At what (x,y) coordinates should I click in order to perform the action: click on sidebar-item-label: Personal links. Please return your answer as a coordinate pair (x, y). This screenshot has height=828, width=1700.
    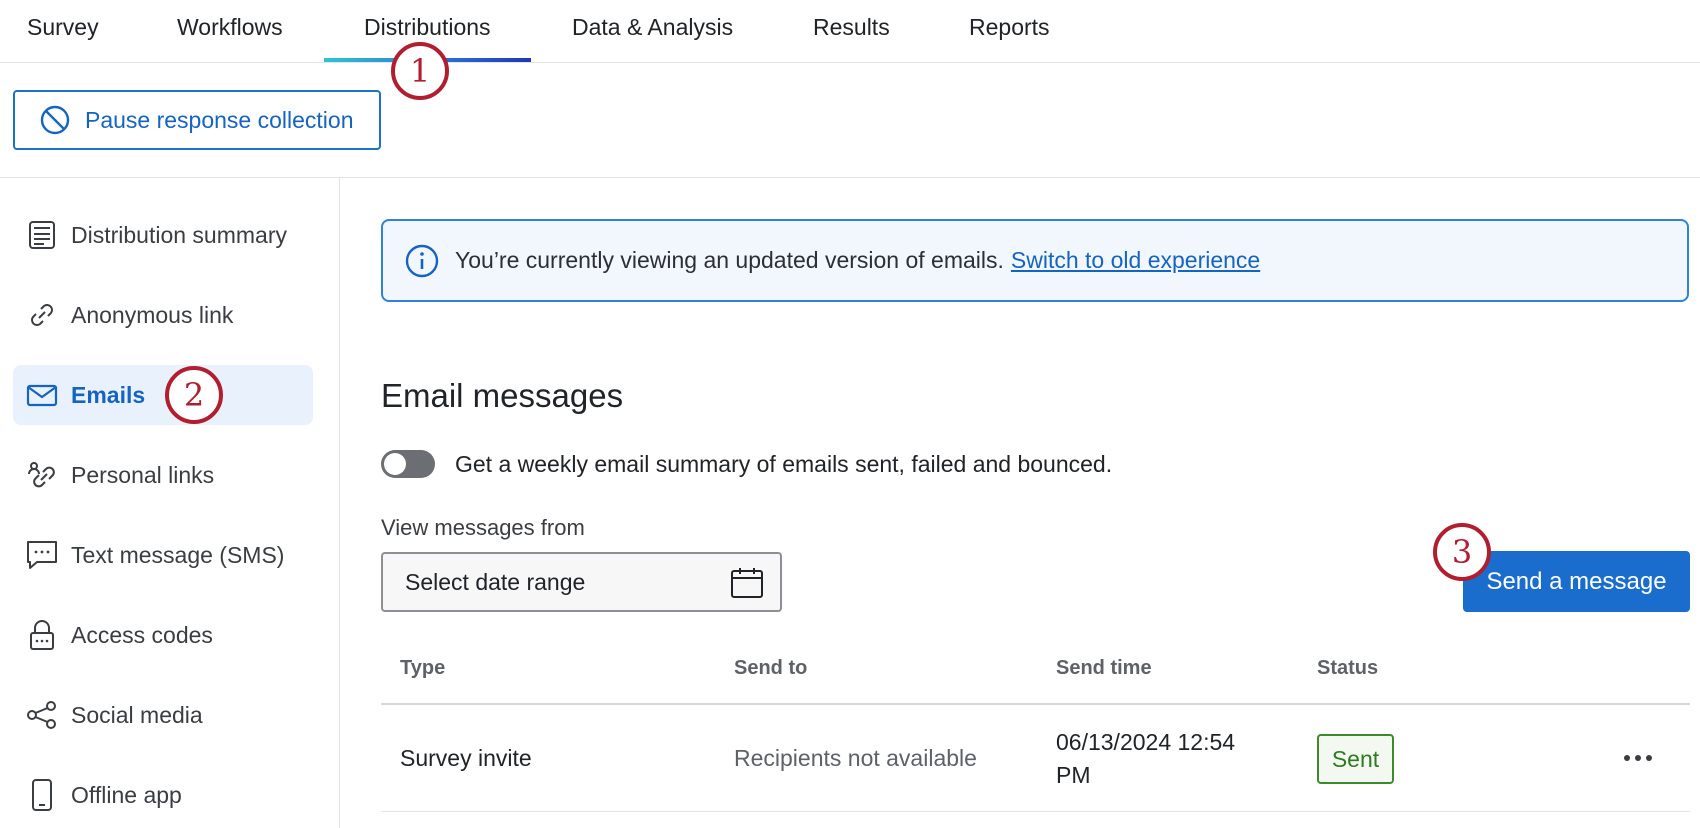
    Looking at the image, I should click on (143, 474).